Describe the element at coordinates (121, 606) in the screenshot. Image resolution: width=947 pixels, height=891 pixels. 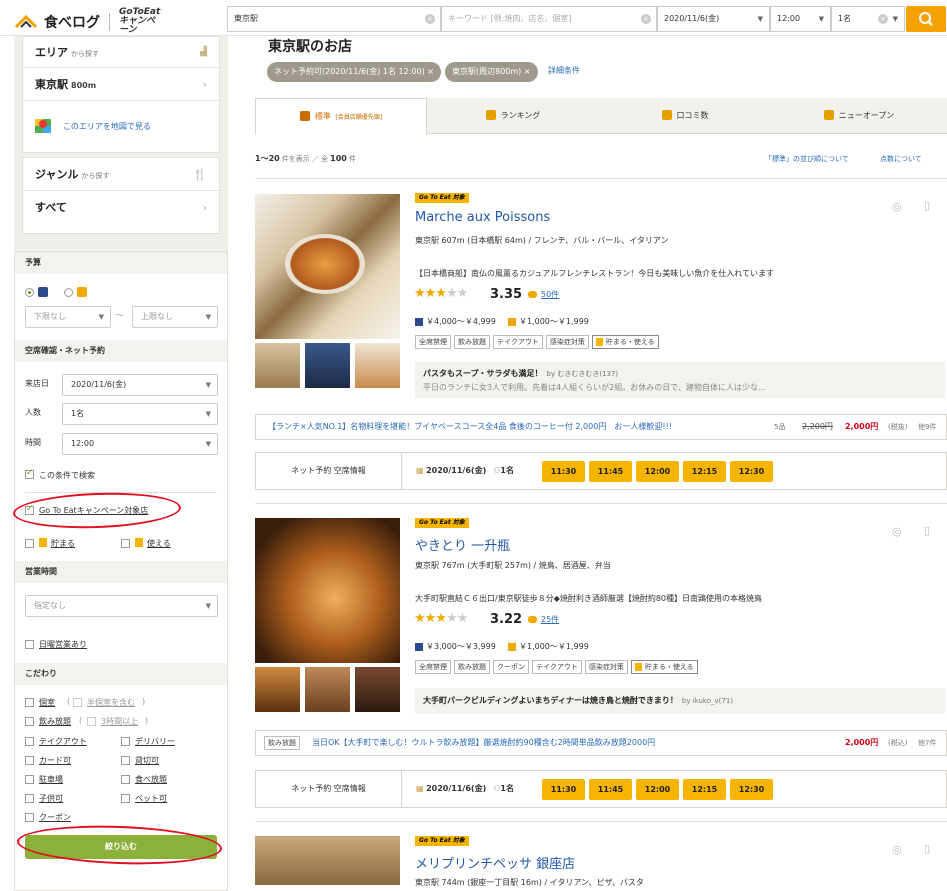
I see `hours-select: 指定なし ▼` at that location.